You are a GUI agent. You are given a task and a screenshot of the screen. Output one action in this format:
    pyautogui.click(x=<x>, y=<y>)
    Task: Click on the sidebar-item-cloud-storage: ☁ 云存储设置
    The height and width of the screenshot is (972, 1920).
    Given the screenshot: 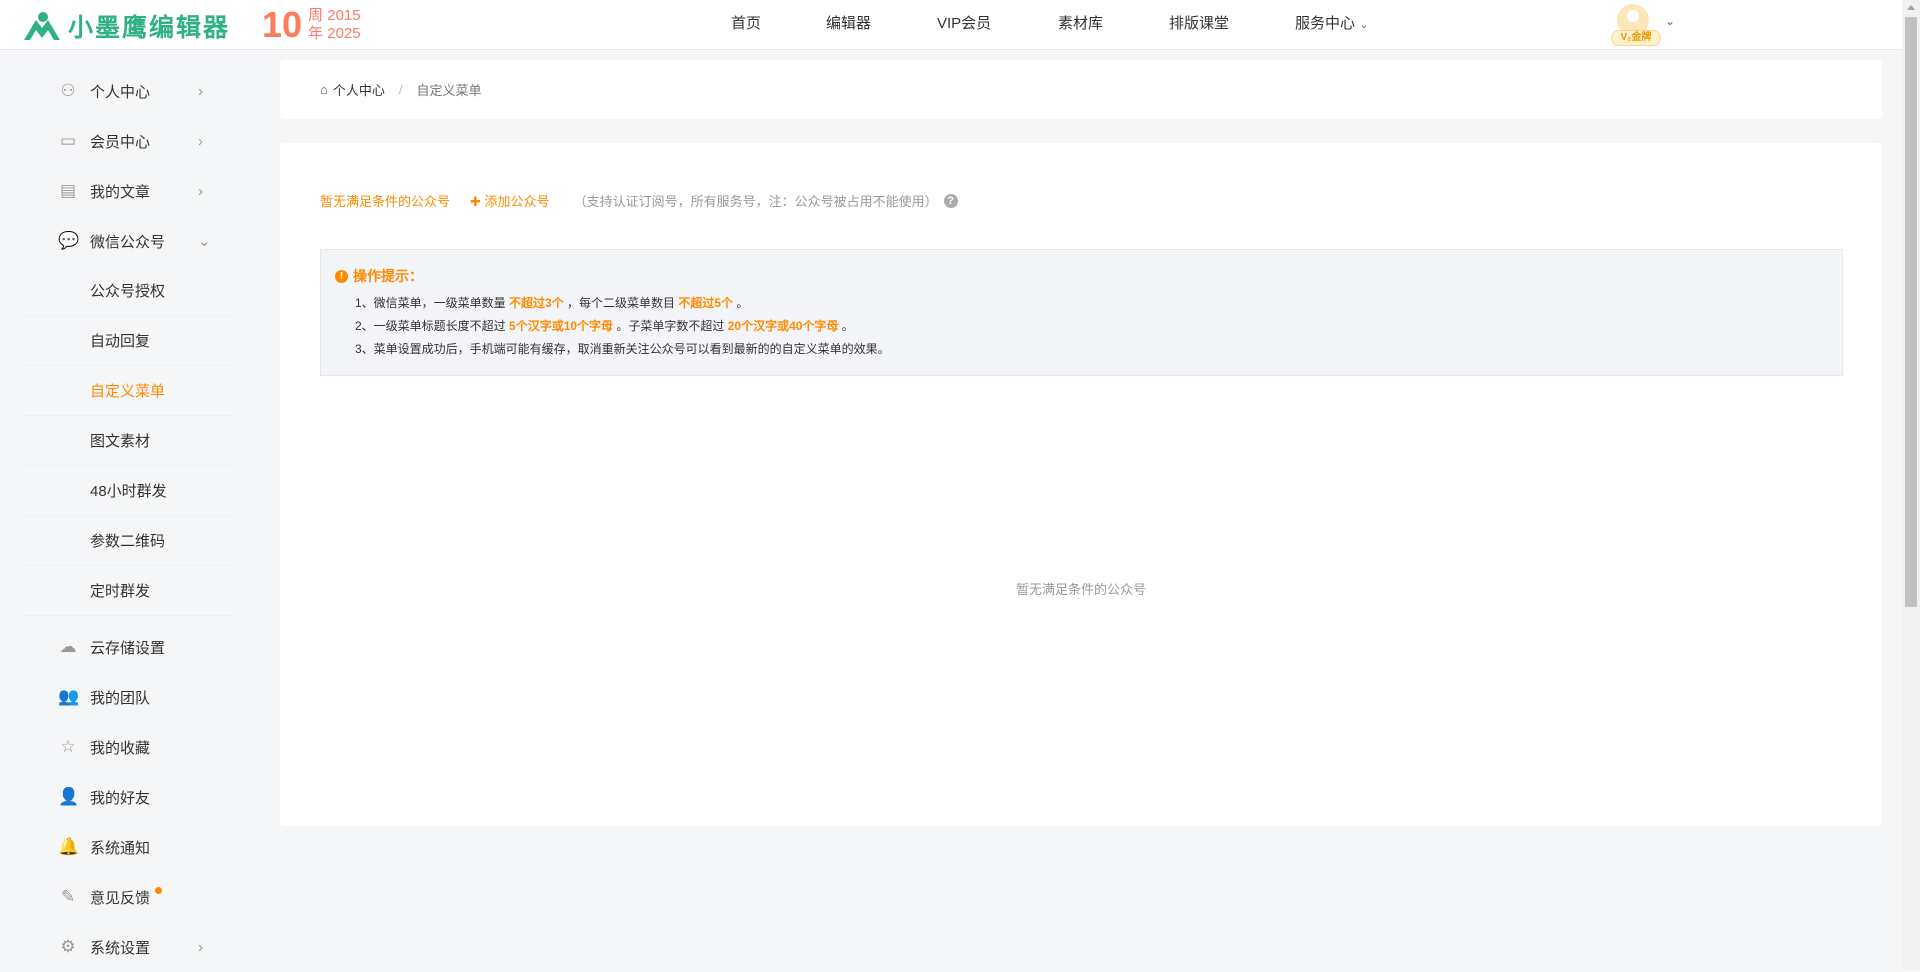 What is the action you would take?
    pyautogui.click(x=116, y=647)
    